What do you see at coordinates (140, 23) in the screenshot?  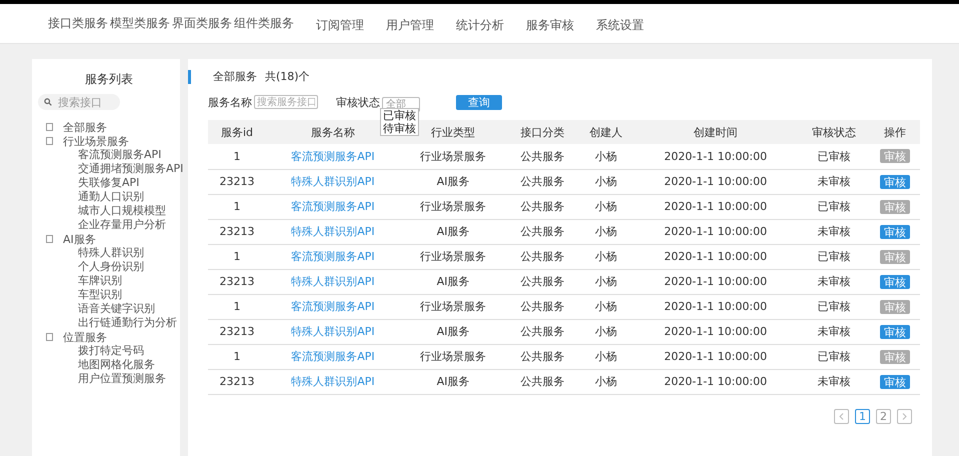 I see `nav-link: 模型类服务` at bounding box center [140, 23].